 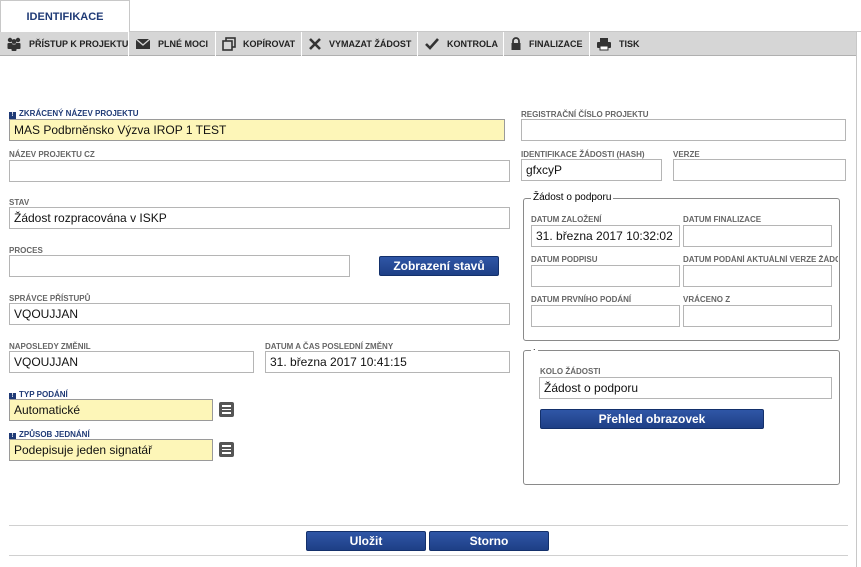 What do you see at coordinates (757, 276) in the screenshot?
I see `submitted-current-field` at bounding box center [757, 276].